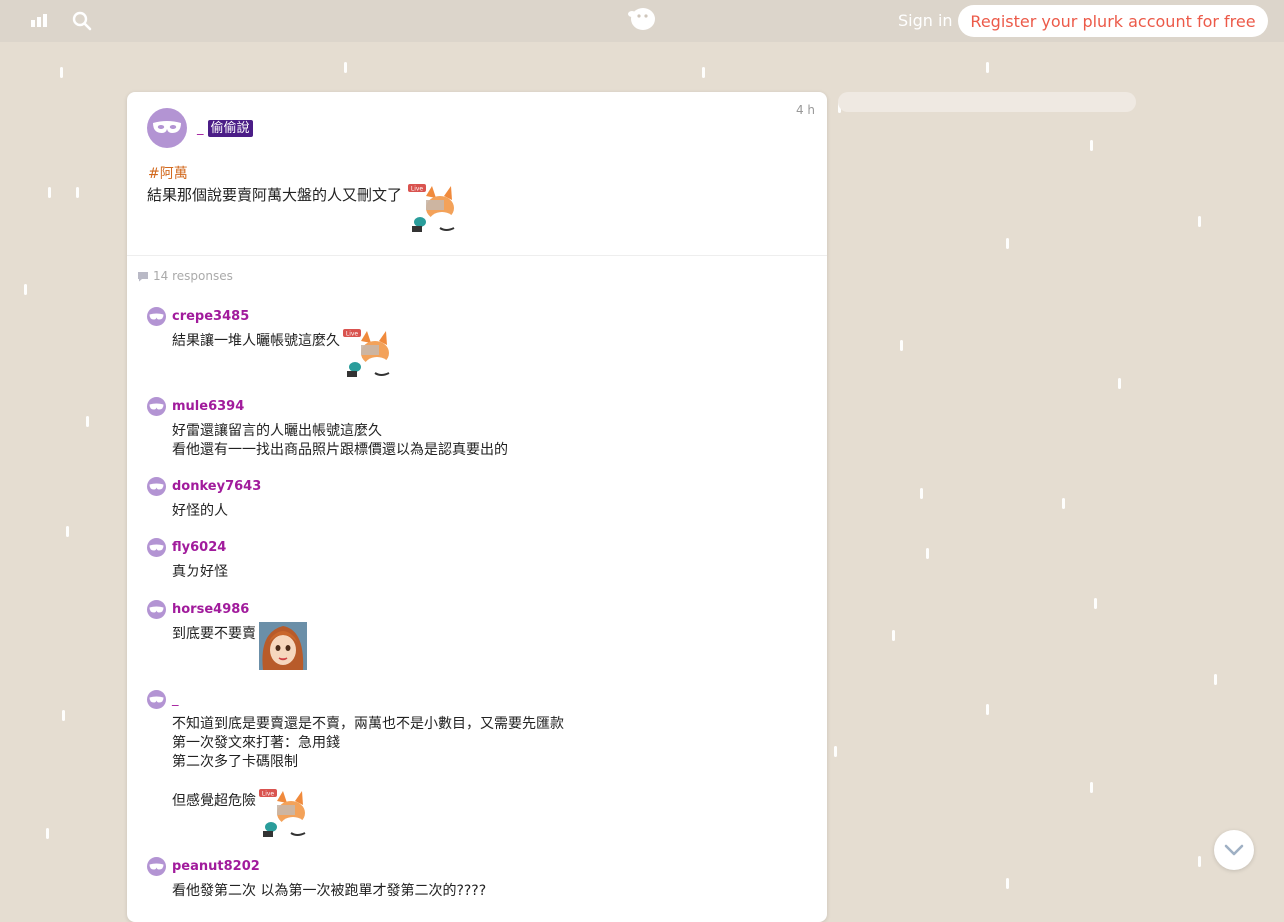 The width and height of the screenshot is (1284, 922). I want to click on response-text: 看他發第二次 以為第一次被跑單才發第二次的????, so click(329, 891).